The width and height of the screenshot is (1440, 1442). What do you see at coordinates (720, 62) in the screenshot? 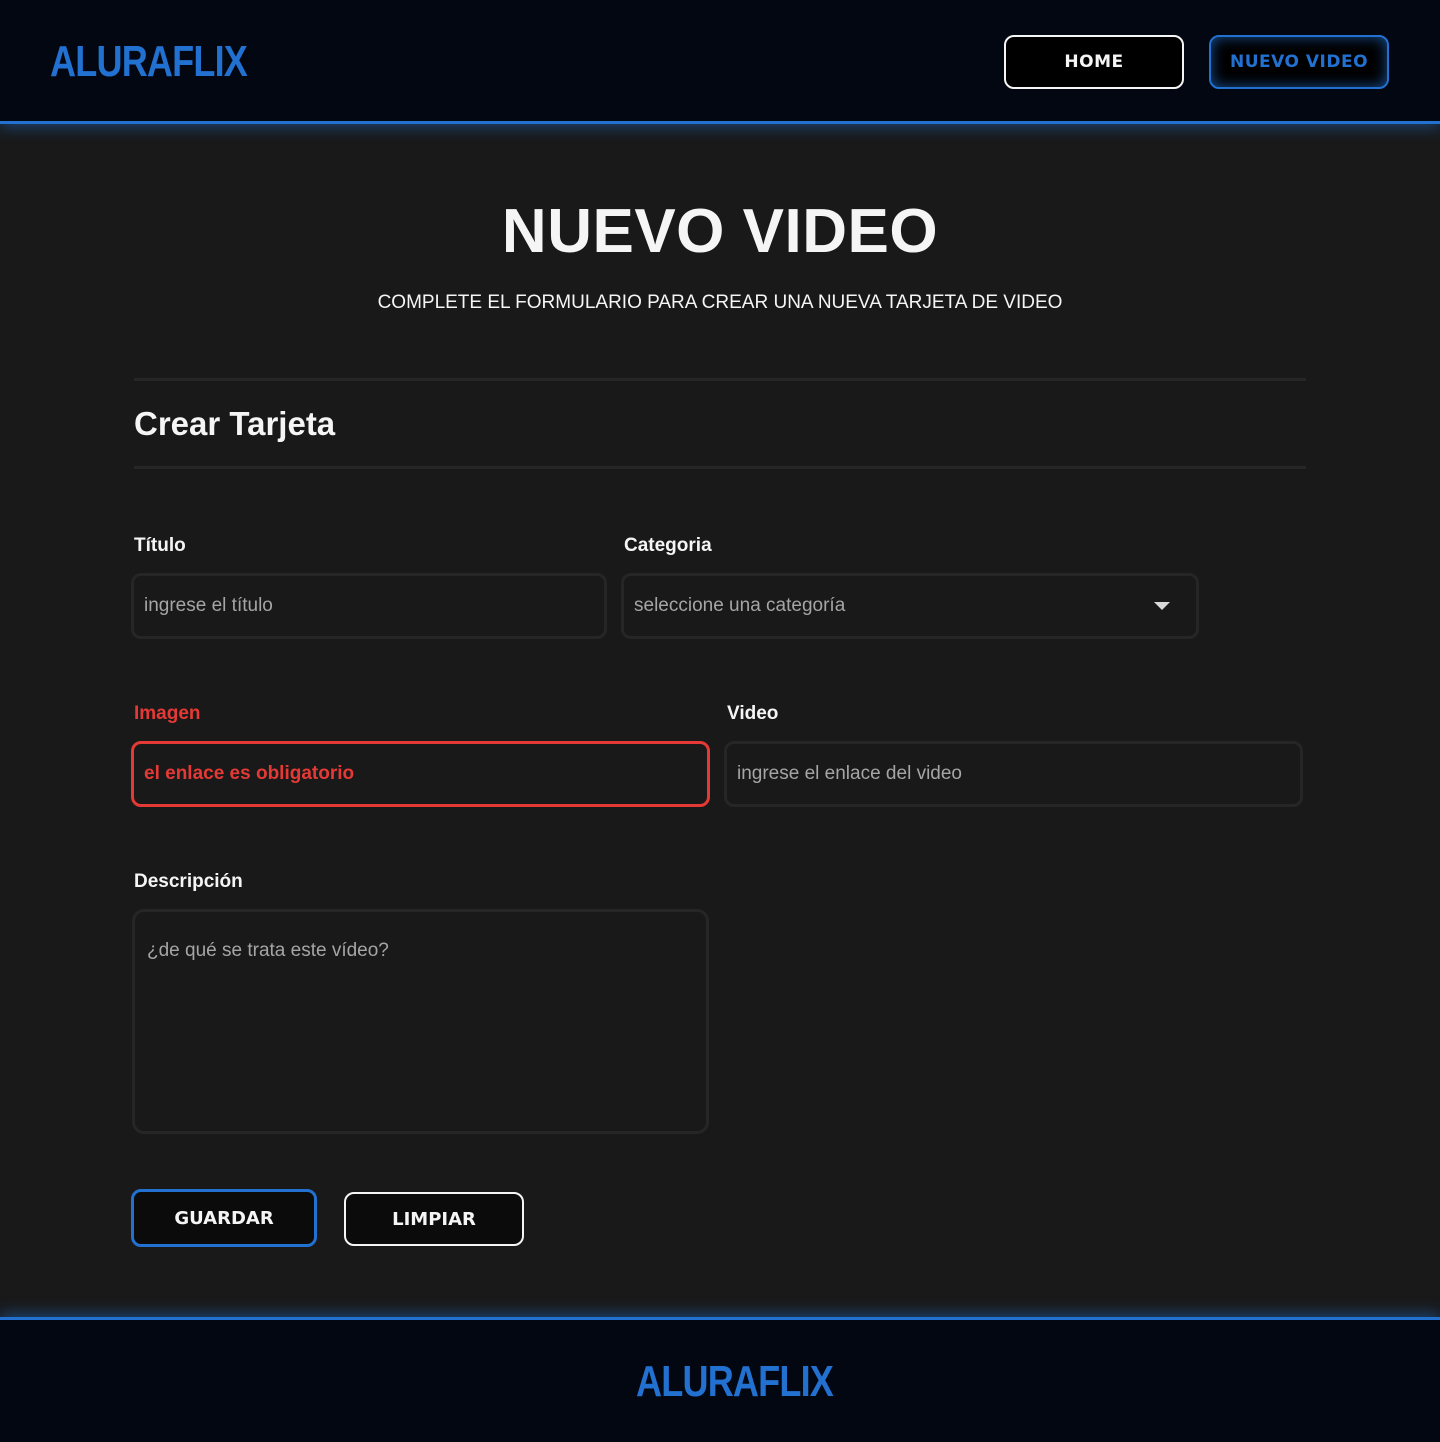
I see `top-header: ALURAFLIX HOME NUEVO VIDEO` at bounding box center [720, 62].